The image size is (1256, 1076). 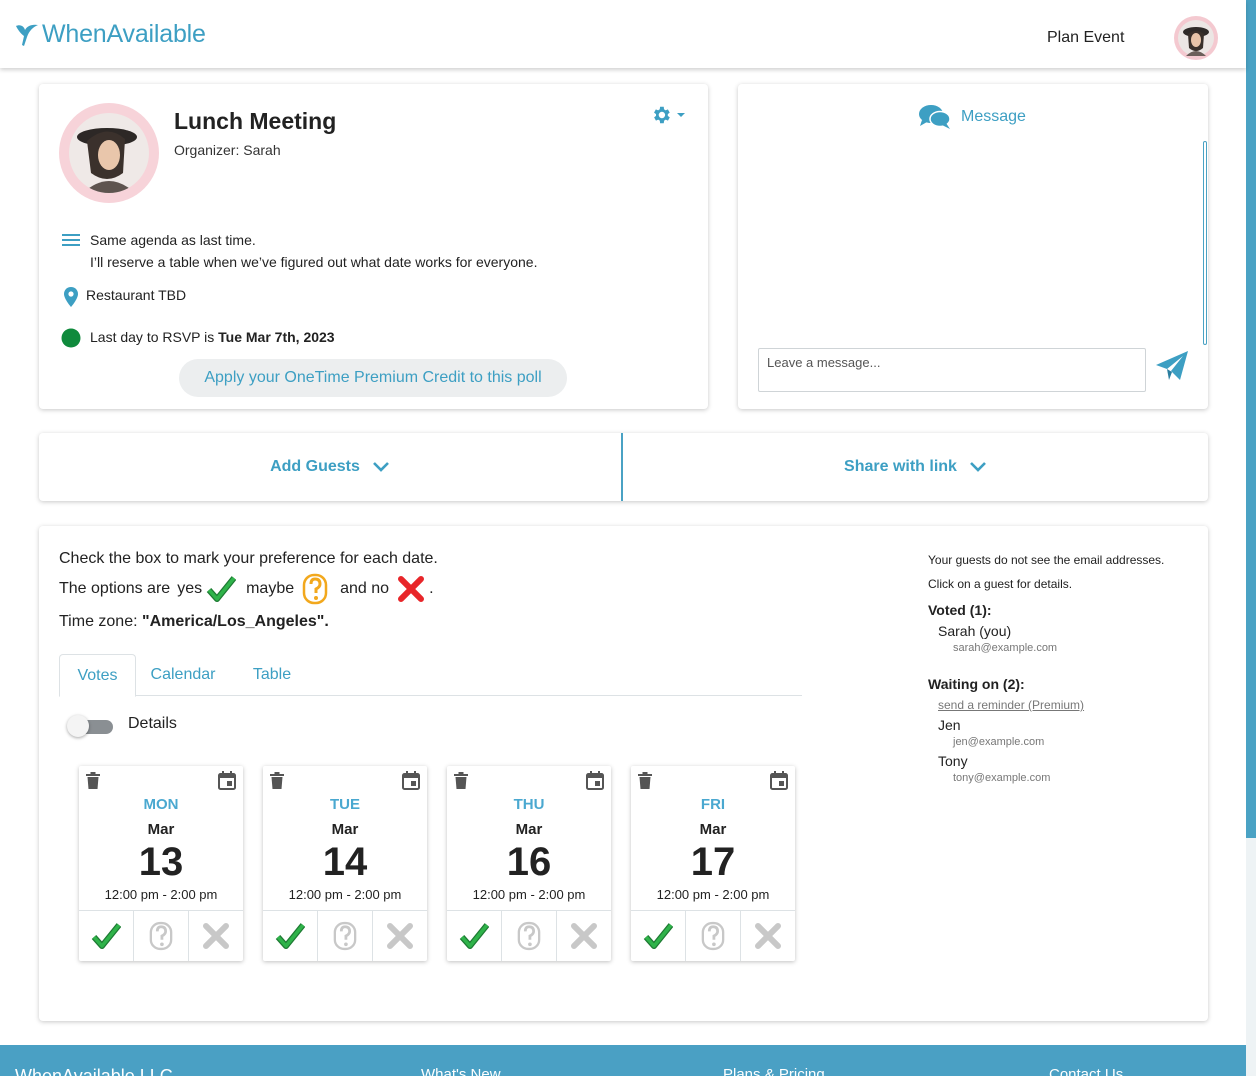 I want to click on top-header: WhenAvailable Plan Event, so click(x=623, y=34).